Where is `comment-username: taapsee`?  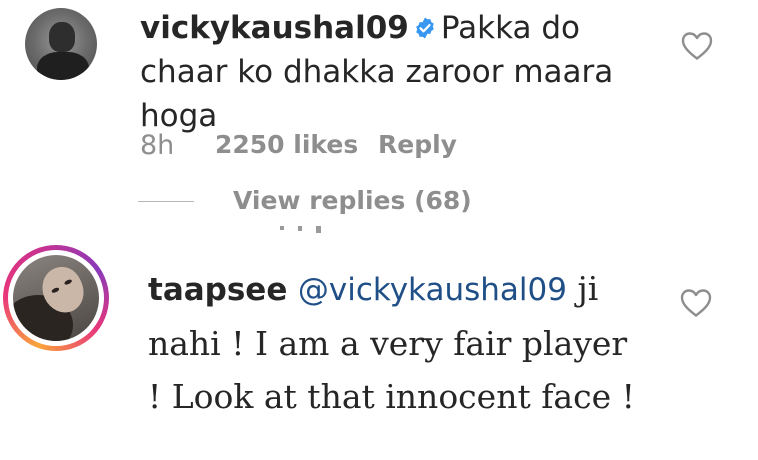
comment-username: taapsee is located at coordinates (217, 290).